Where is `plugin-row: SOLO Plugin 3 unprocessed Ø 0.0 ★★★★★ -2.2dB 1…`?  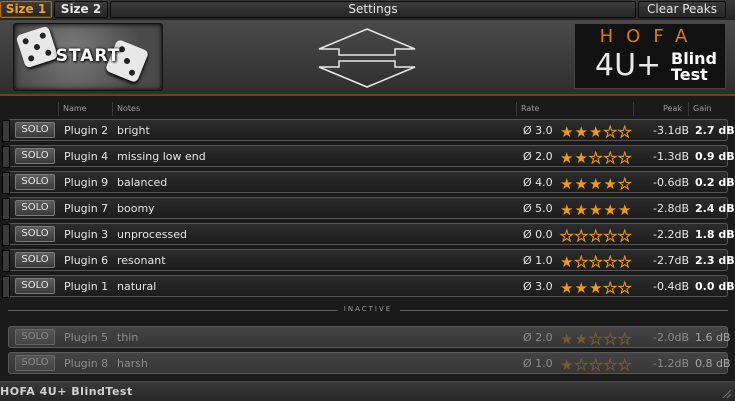 plugin-row: SOLO Plugin 3 unprocessed Ø 0.0 ★★★★★ -2.2dB 1… is located at coordinates (368, 234).